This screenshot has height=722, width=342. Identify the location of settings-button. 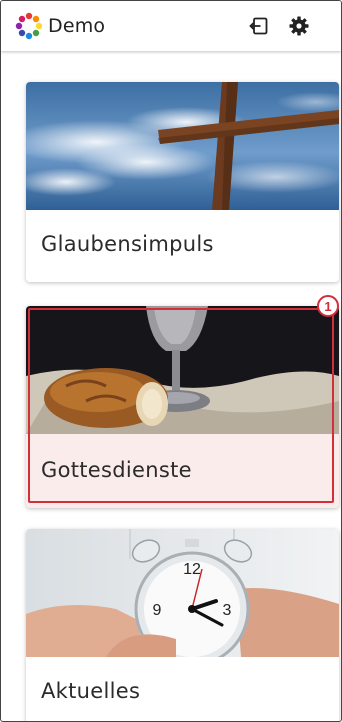
(299, 26).